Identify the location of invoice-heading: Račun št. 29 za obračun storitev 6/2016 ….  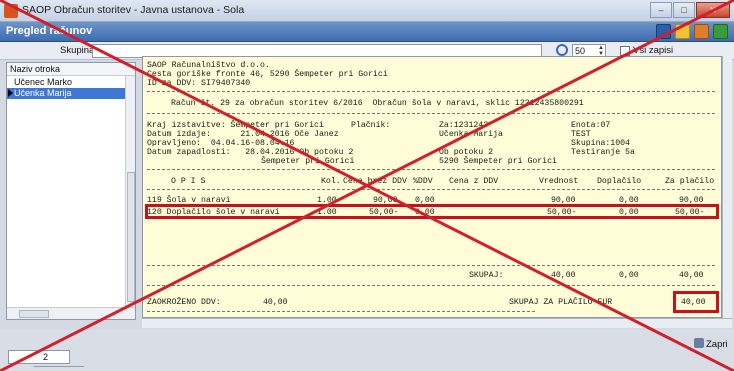
(377, 103).